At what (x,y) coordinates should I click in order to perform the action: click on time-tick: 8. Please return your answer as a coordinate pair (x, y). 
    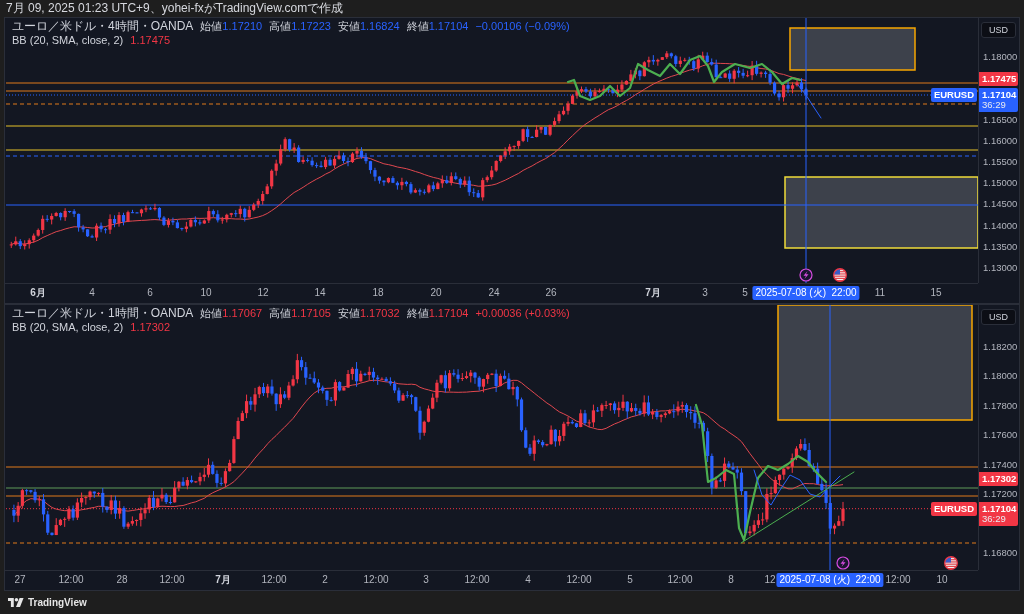
    Looking at the image, I should click on (731, 580).